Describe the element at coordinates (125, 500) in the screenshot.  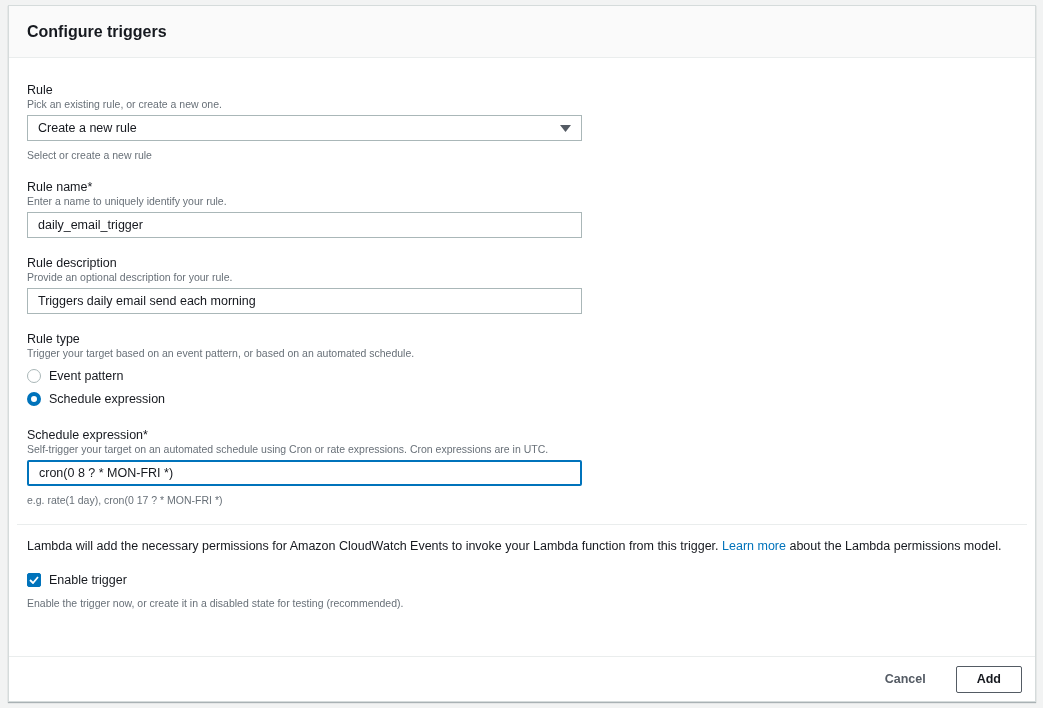
I see `field-hint: e.g. rate(1 day), cron(0 17 ? * MON-FRI *)` at that location.